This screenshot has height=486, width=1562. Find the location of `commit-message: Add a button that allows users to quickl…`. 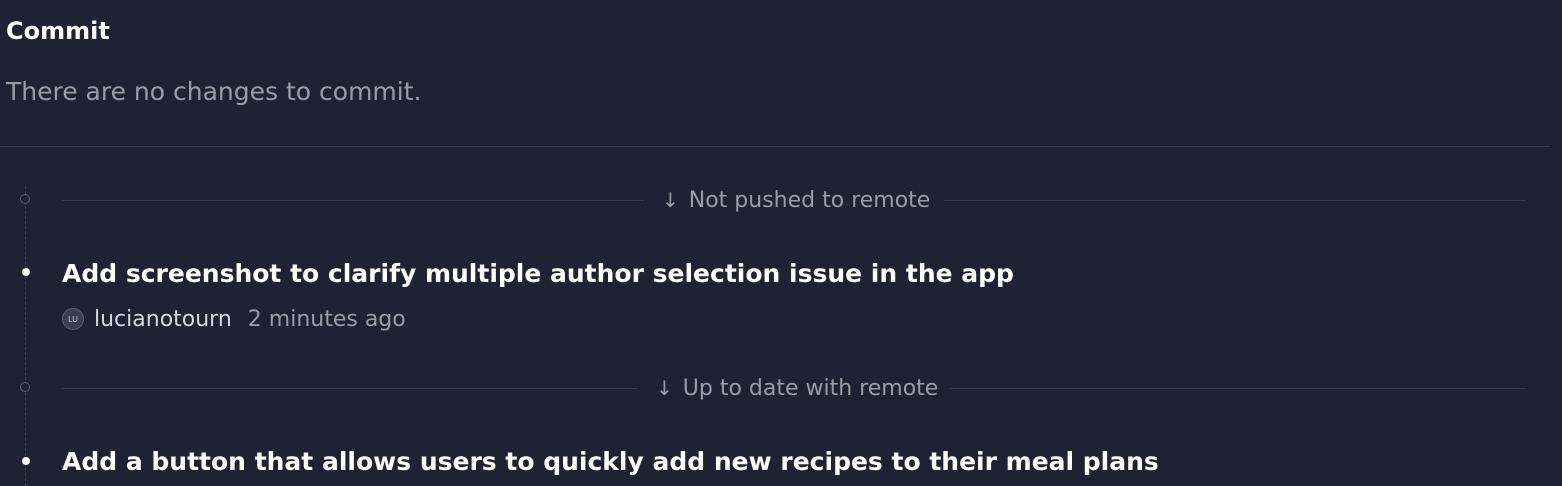

commit-message: Add a button that allows users to quickl… is located at coordinates (610, 462).